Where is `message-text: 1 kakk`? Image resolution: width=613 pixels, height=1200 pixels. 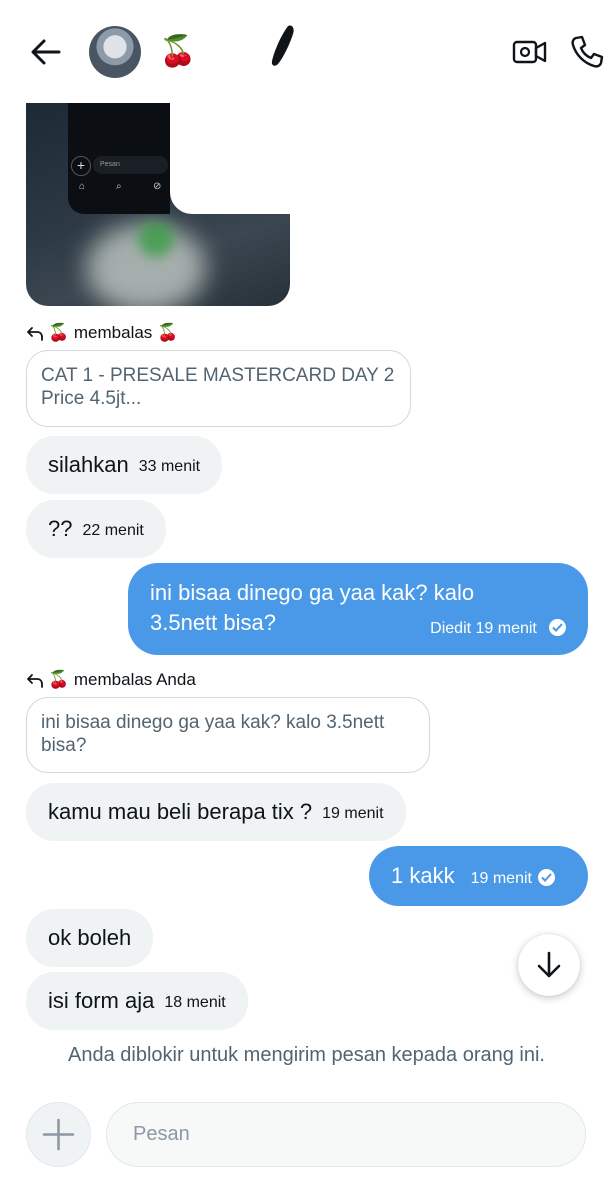 message-text: 1 kakk is located at coordinates (423, 875).